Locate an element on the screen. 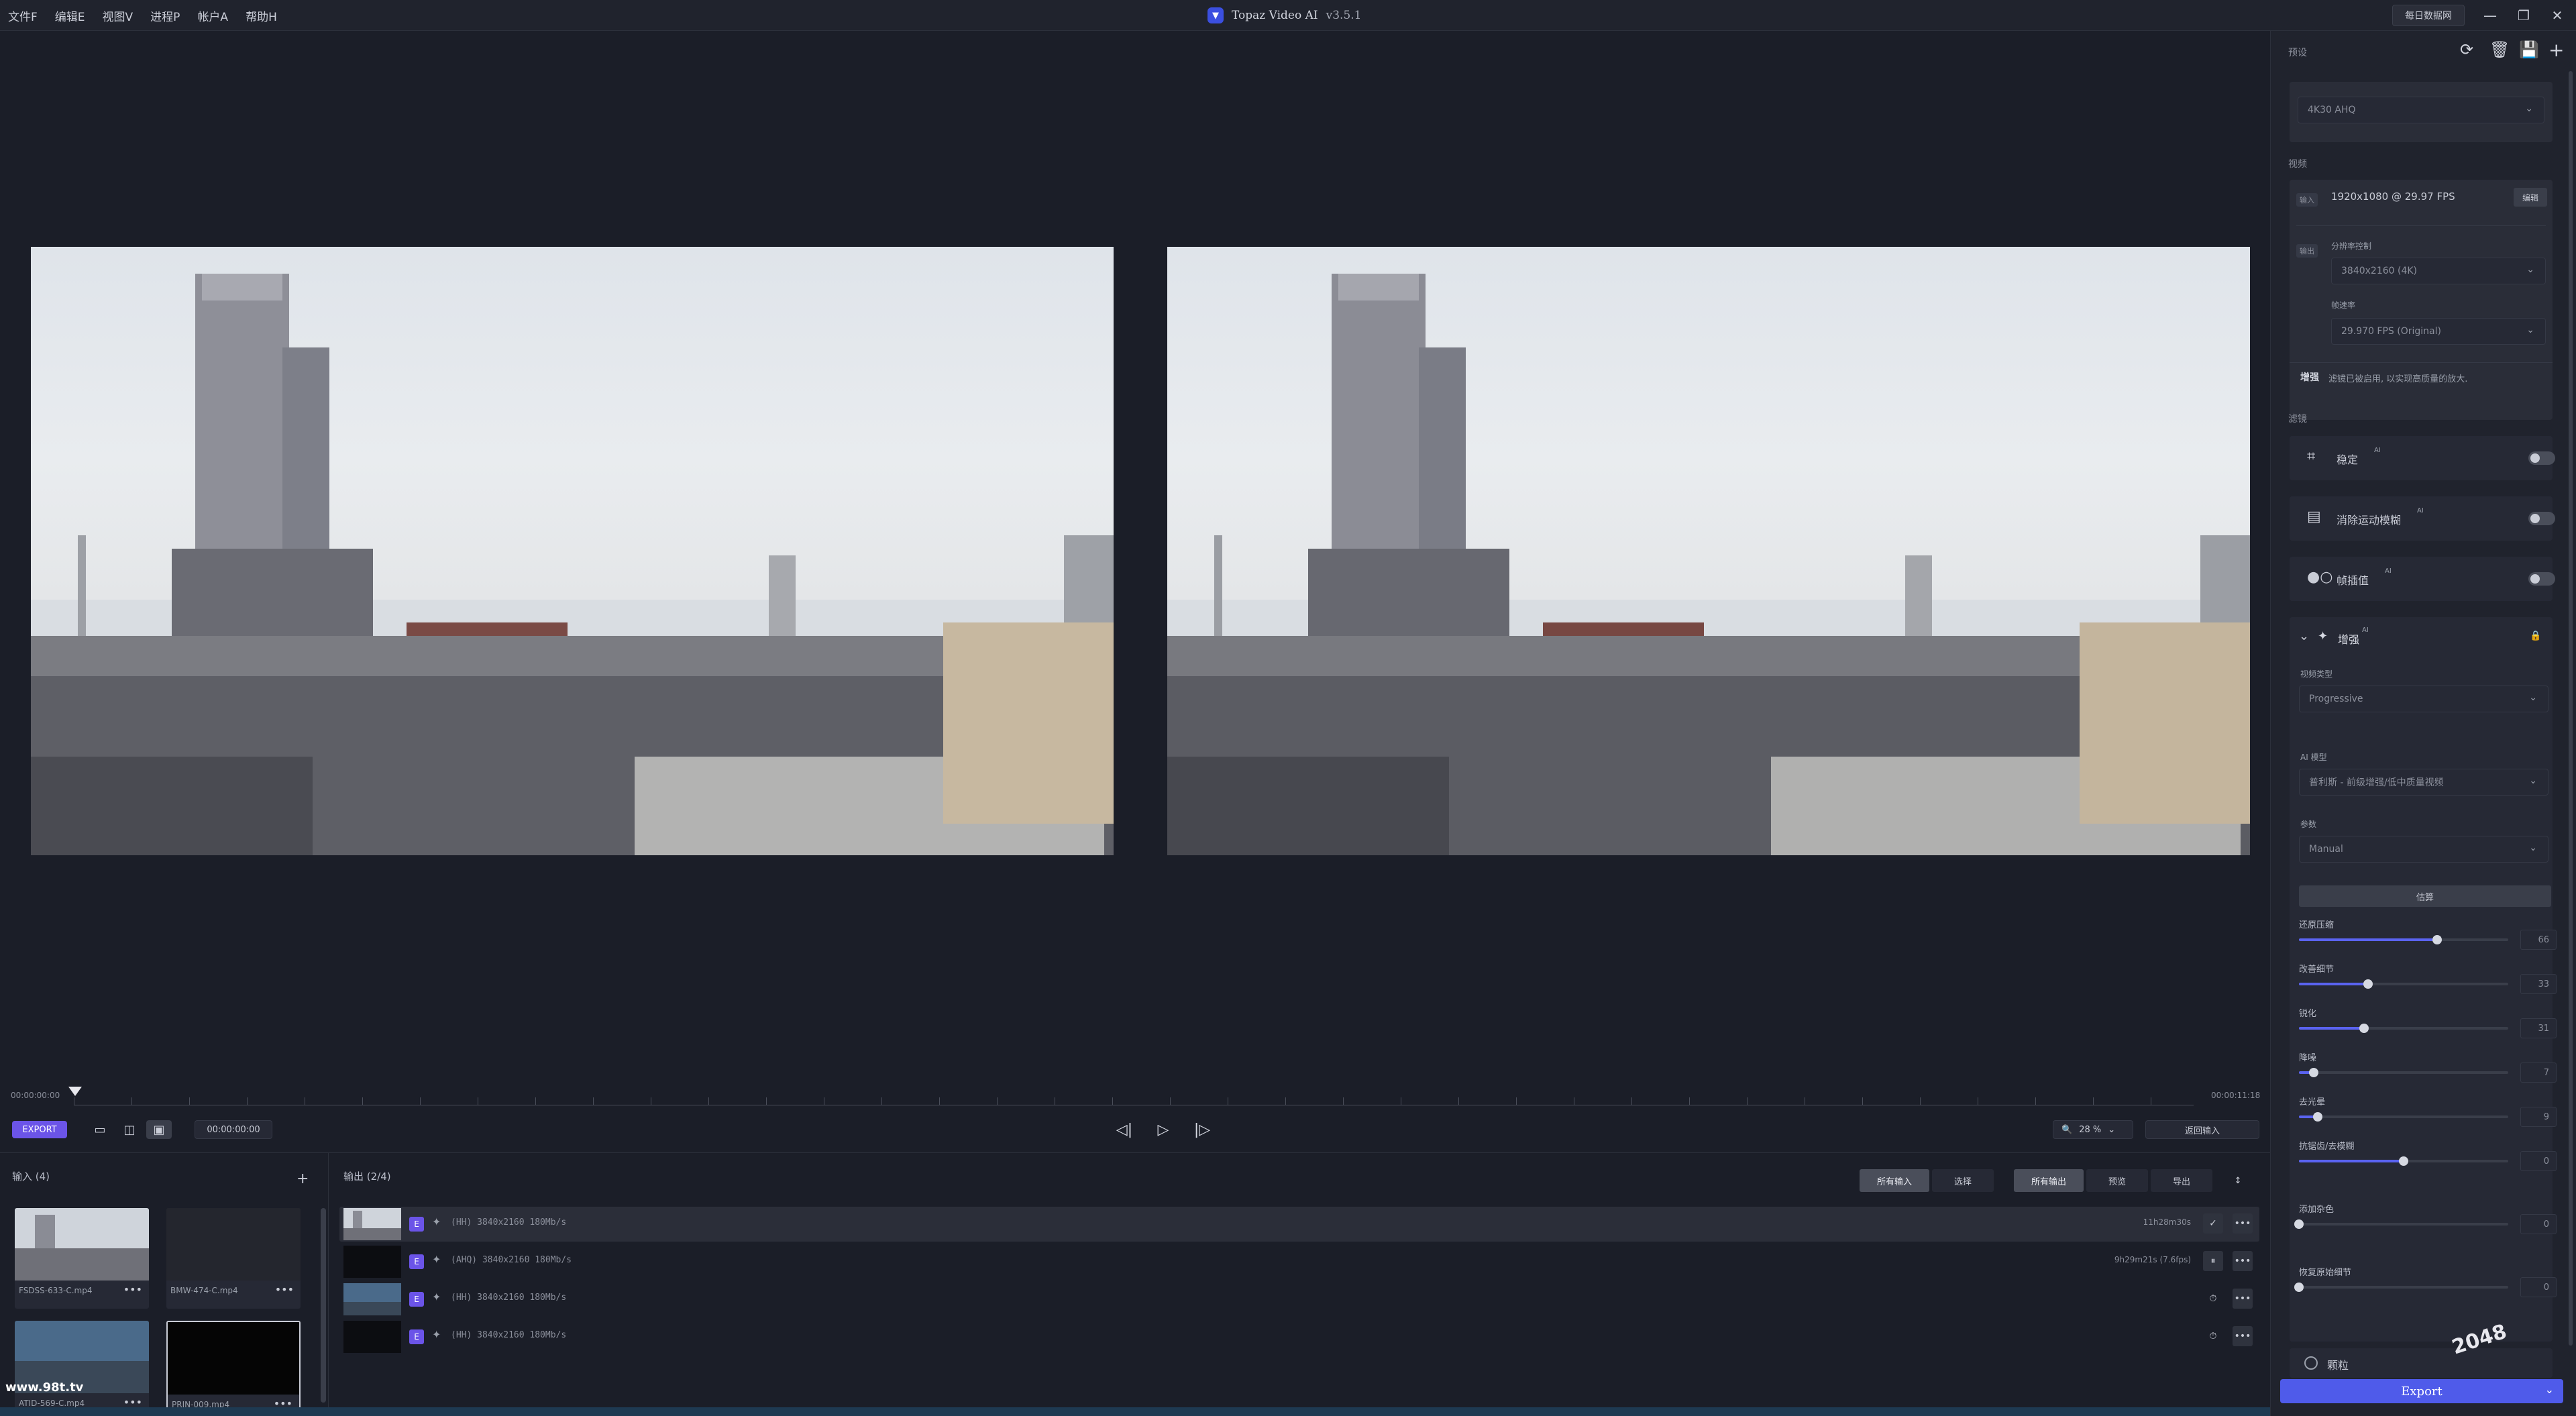 The image size is (2576, 1416). lock-icon: 🔒 is located at coordinates (2535, 636).